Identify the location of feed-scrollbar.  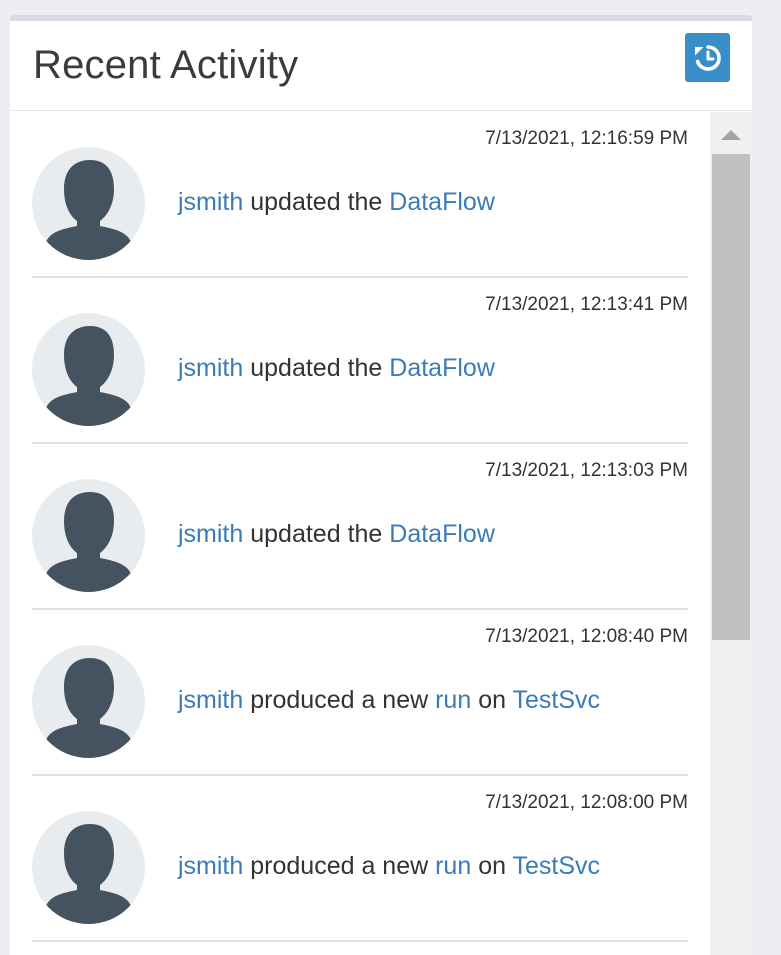
(731, 533).